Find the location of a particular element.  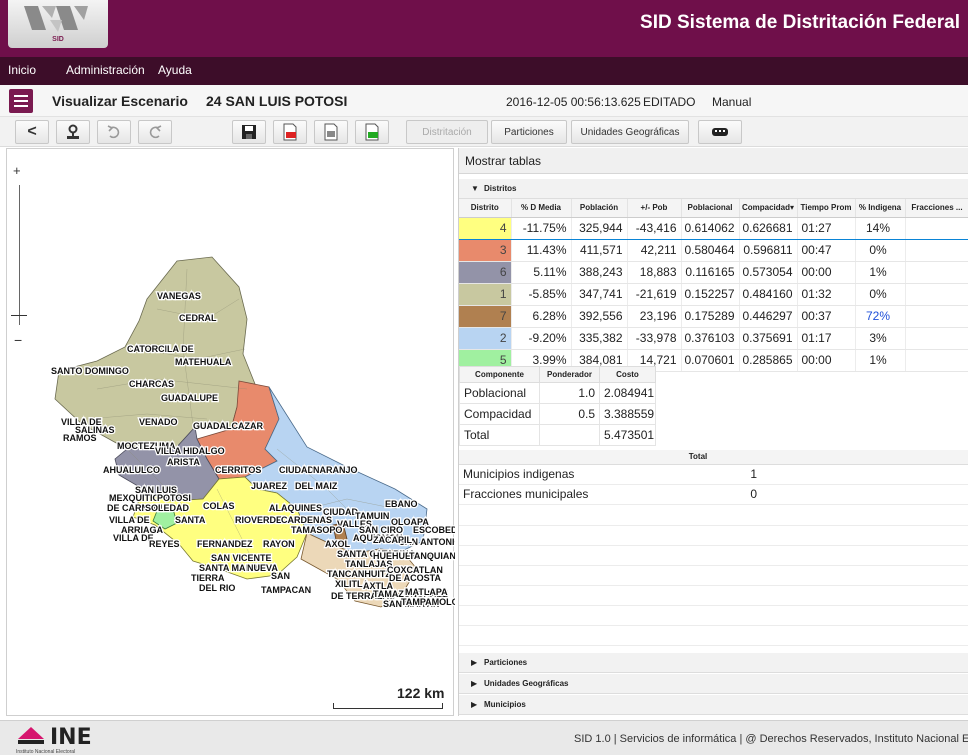

map-label: VENADO is located at coordinates (158, 422).